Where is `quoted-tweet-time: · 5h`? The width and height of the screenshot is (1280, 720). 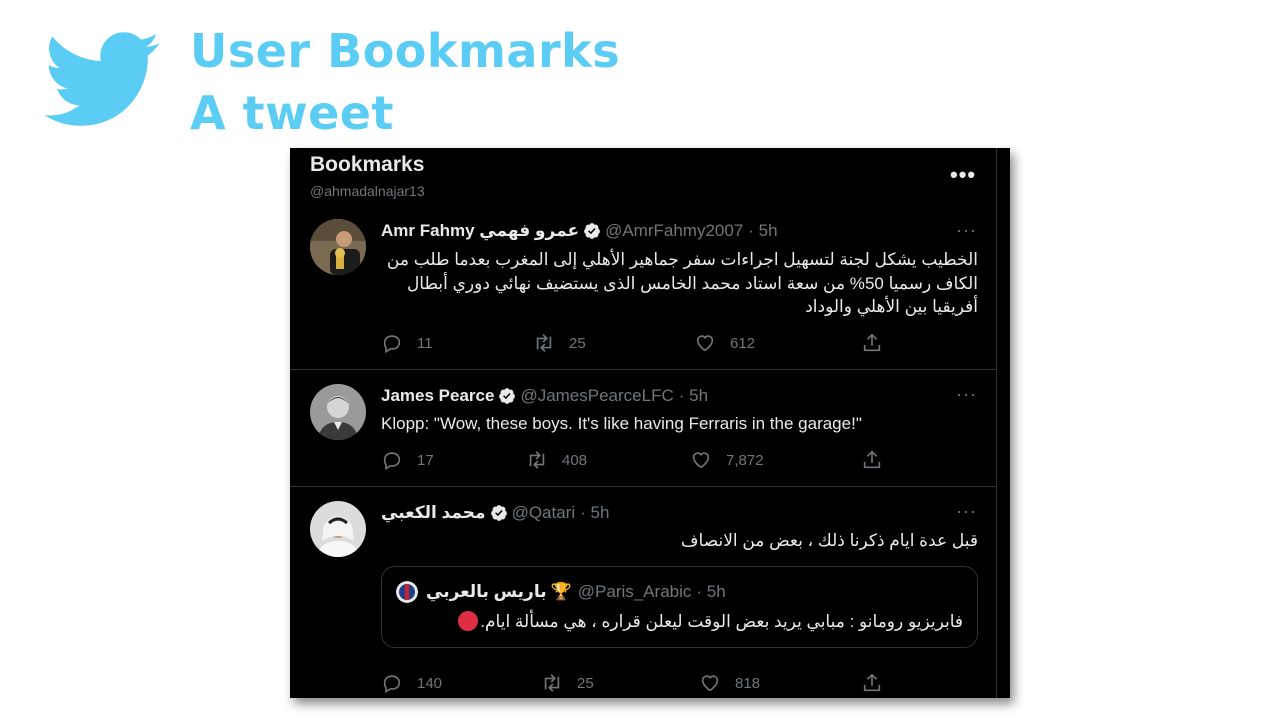 quoted-tweet-time: · 5h is located at coordinates (710, 592).